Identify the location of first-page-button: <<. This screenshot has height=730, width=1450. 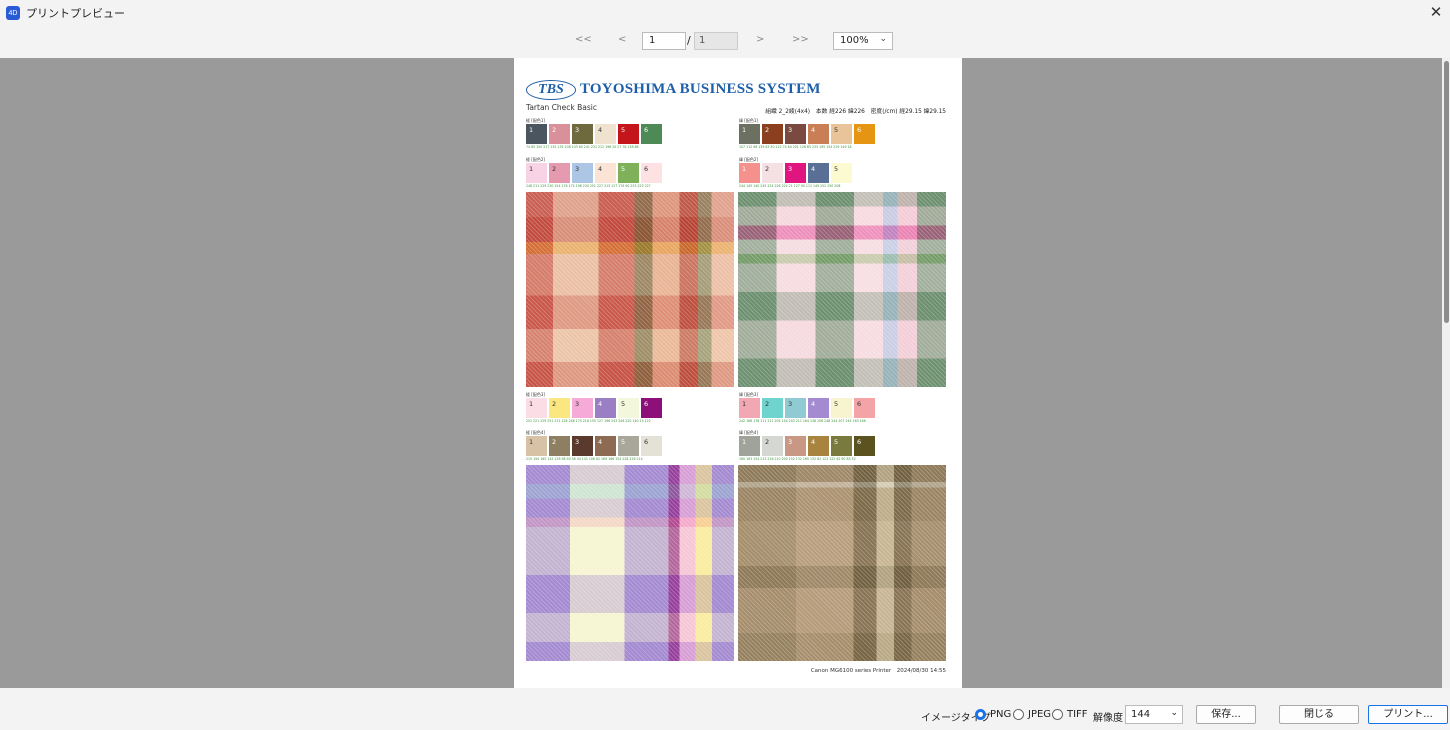
(583, 39).